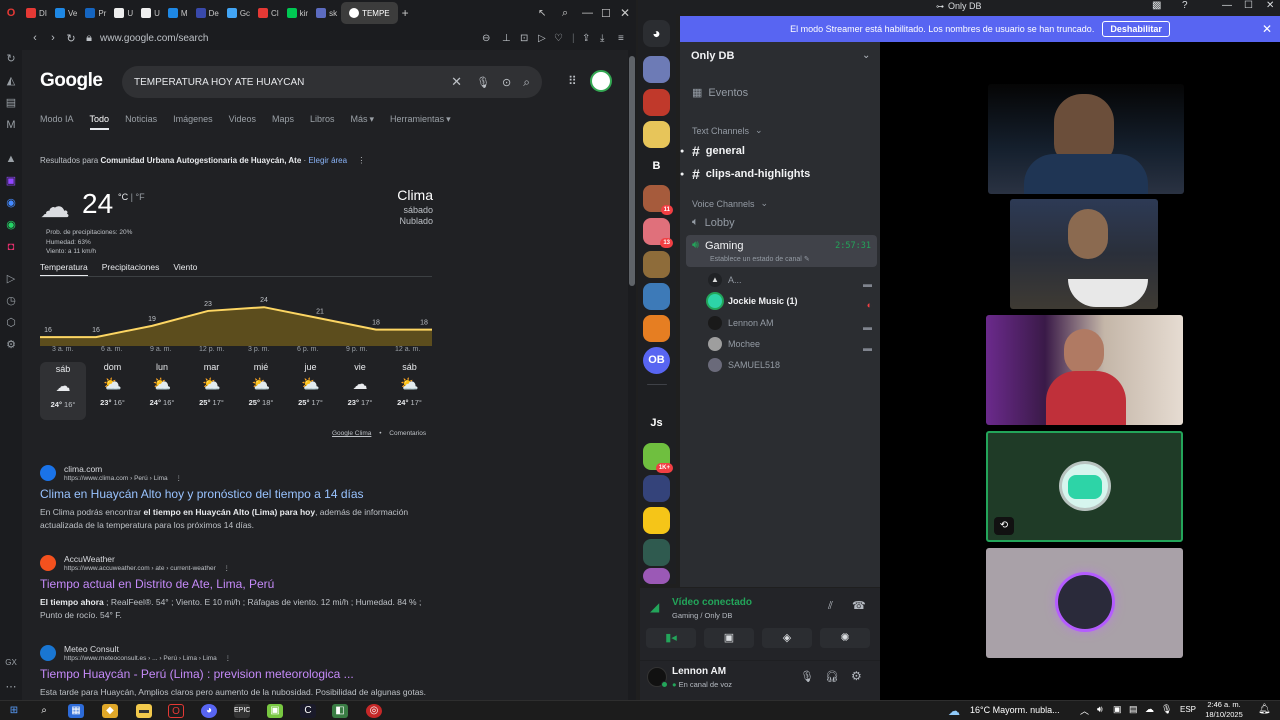 The width and height of the screenshot is (1280, 720). Describe the element at coordinates (11, 279) in the screenshot. I see `player-icon: ▷` at that location.